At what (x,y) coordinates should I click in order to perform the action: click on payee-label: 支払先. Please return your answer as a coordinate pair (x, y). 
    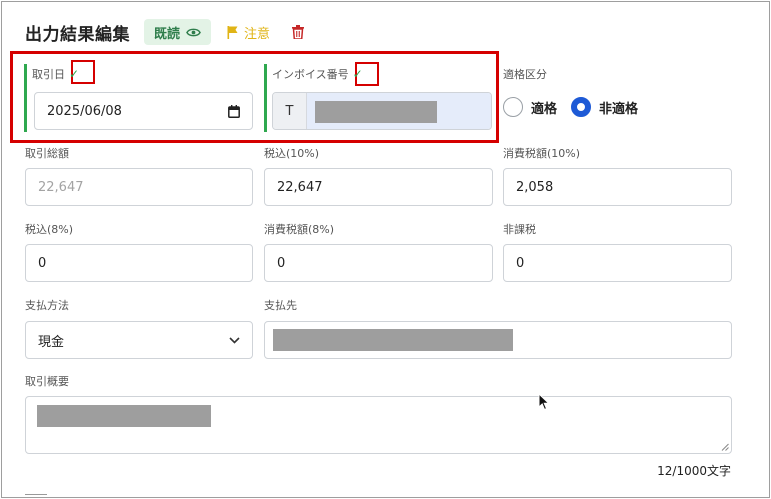
    Looking at the image, I should click on (280, 305).